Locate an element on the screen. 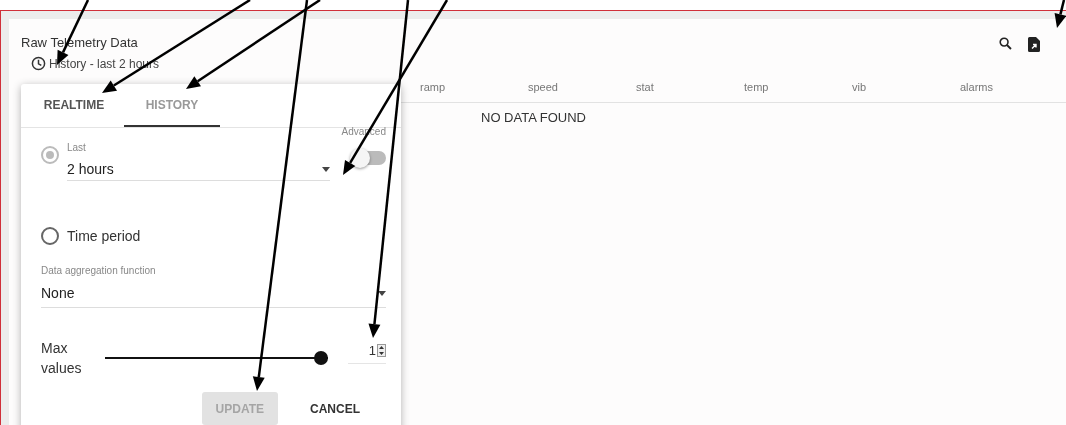 The image size is (1066, 425). cancel-button: CANCEL is located at coordinates (335, 408).